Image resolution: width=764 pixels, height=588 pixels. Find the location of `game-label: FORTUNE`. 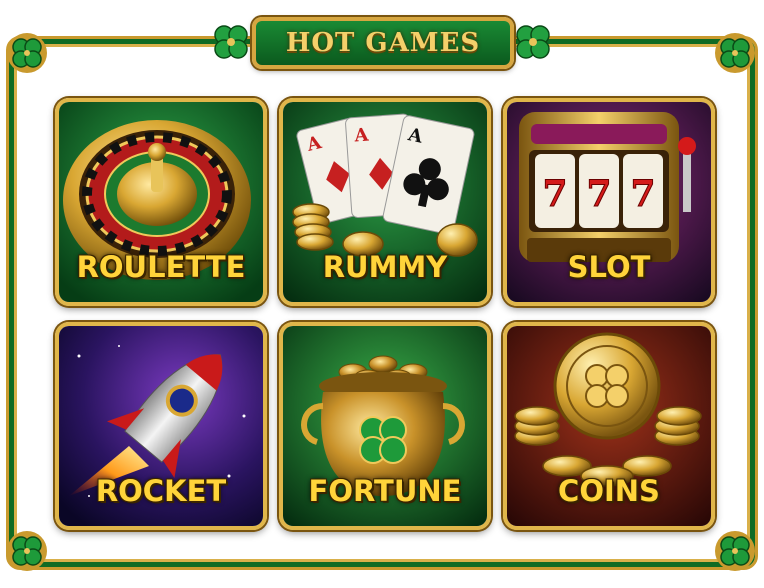

game-label: FORTUNE is located at coordinates (385, 491).